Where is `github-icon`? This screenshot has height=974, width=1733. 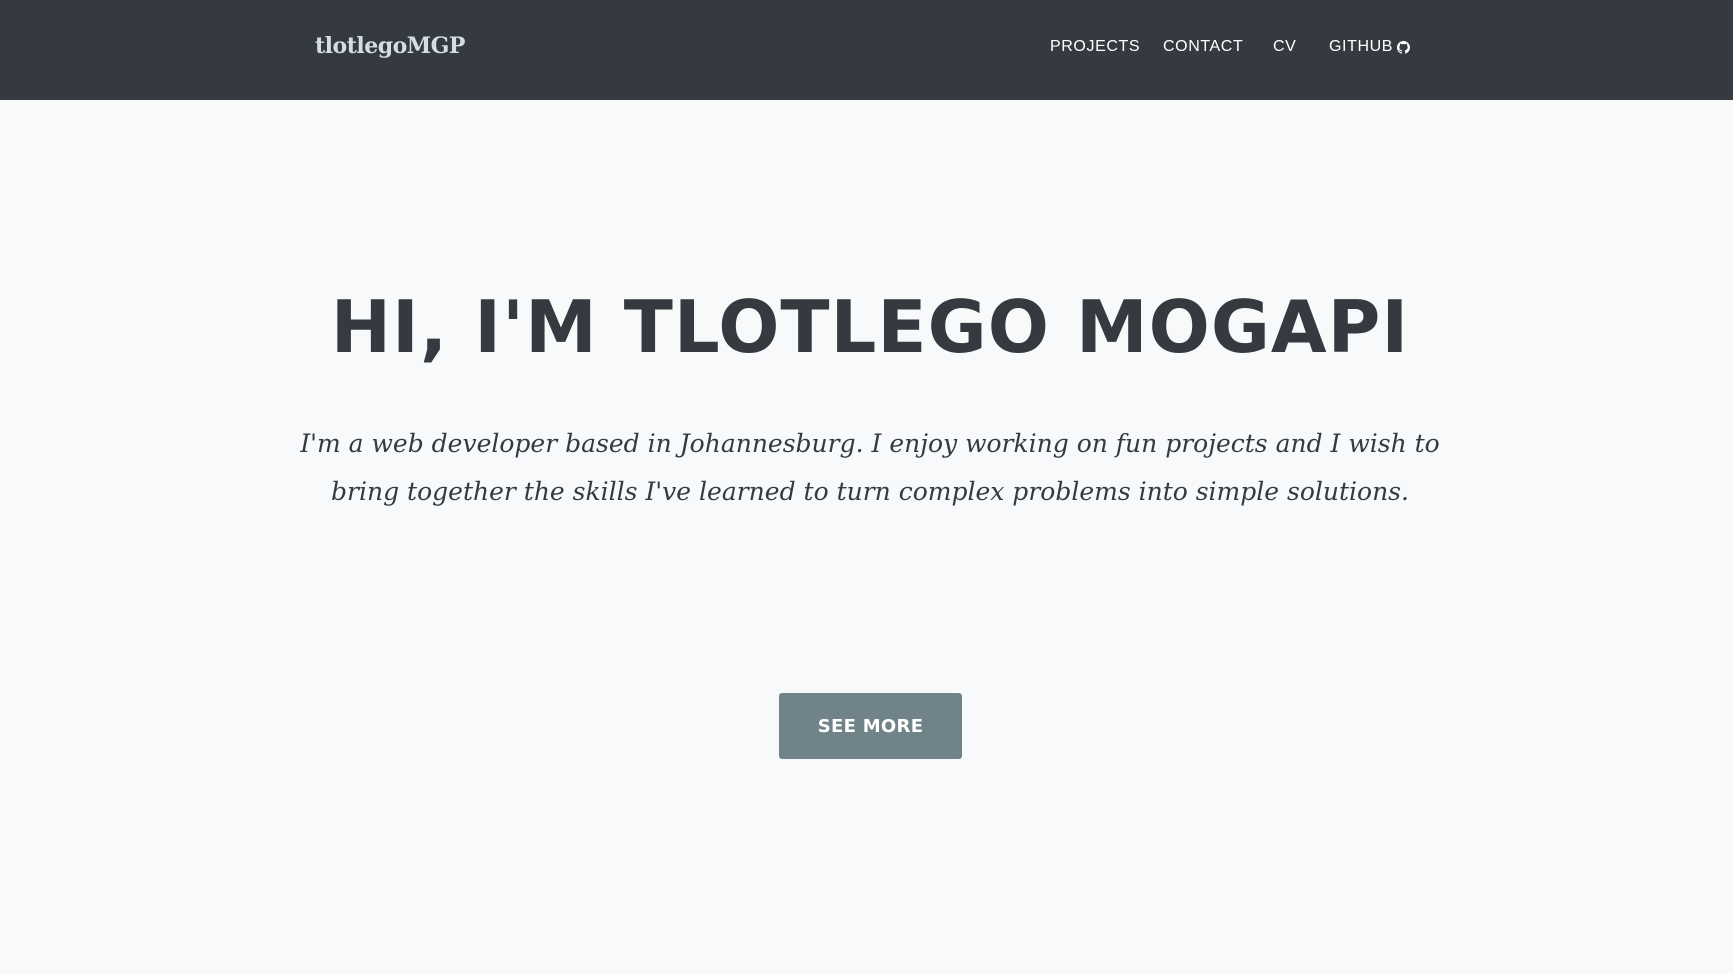
github-icon is located at coordinates (1404, 47).